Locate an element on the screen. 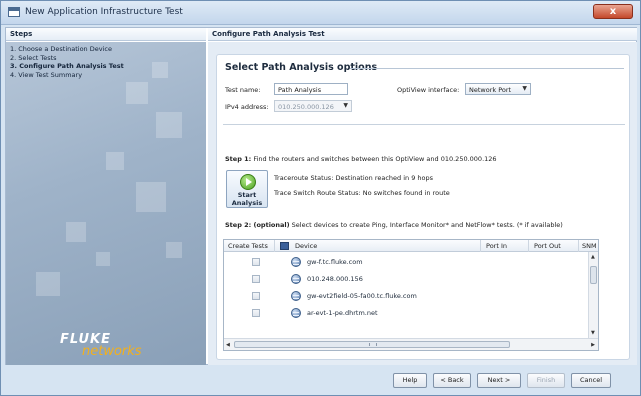 The height and width of the screenshot is (396, 641). test-name-input: Path Analysis is located at coordinates (311, 89).